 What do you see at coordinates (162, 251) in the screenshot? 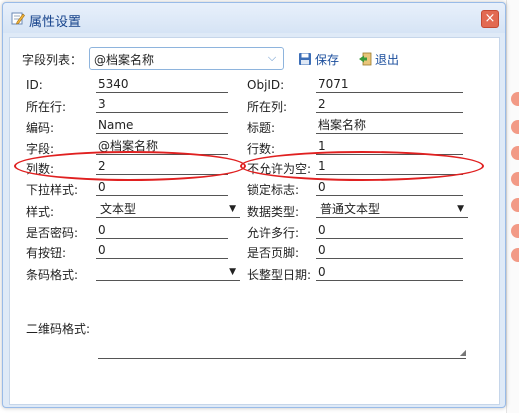
I see `field-hasbutton: 0` at bounding box center [162, 251].